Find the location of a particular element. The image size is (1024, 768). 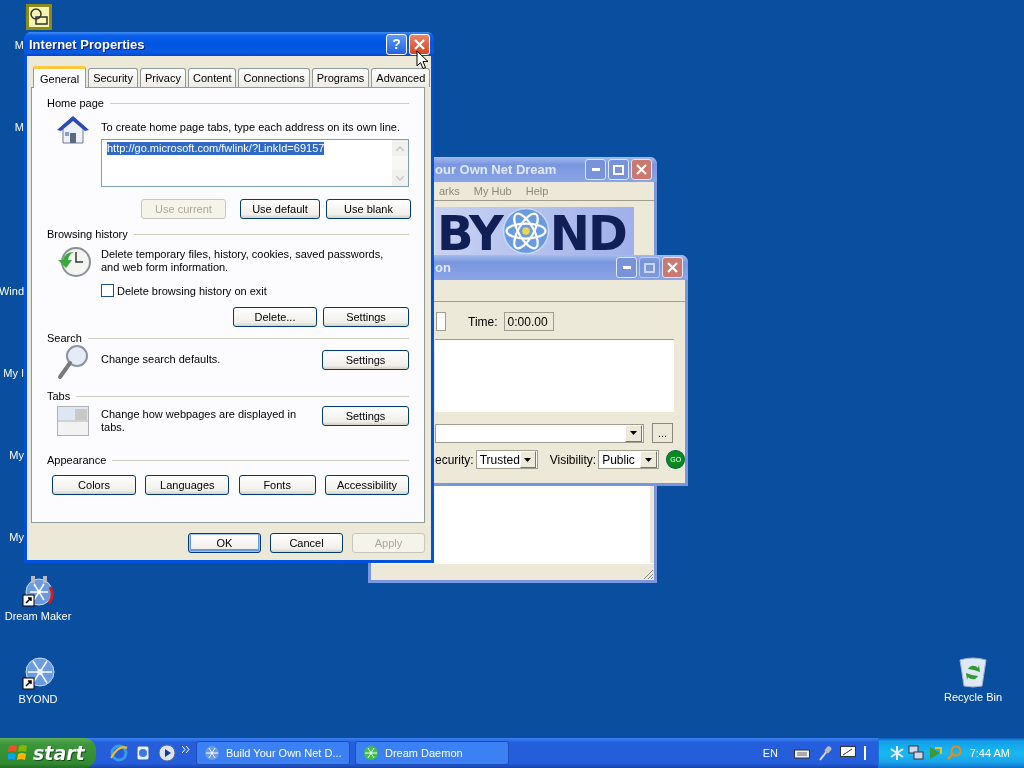

browser-e-icon is located at coordinates (119, 753).